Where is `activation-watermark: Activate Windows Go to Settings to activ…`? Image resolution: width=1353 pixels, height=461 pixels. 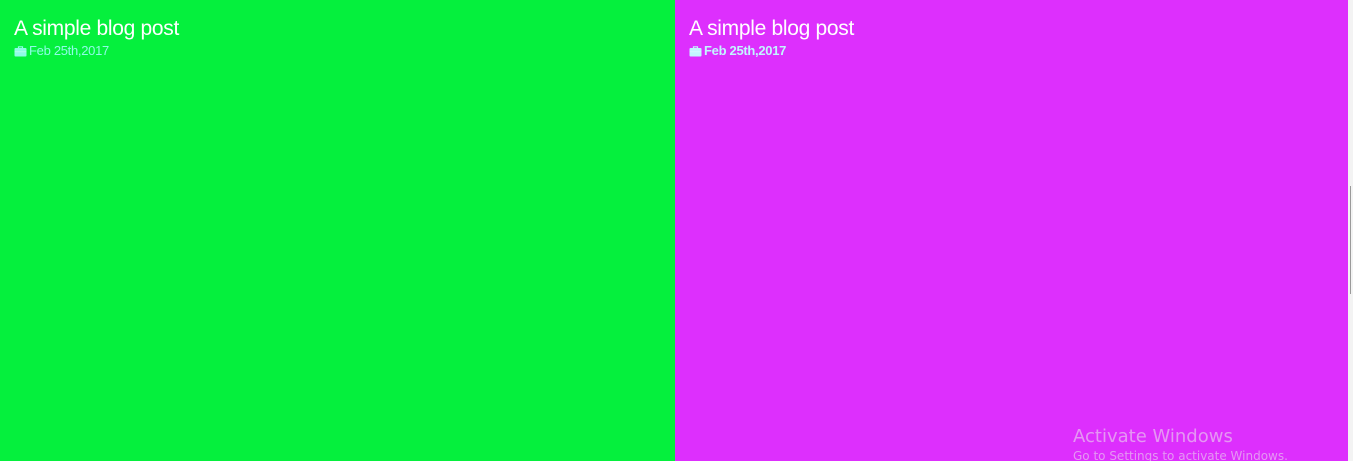
activation-watermark: Activate Windows Go to Settings to activ… is located at coordinates (1180, 443).